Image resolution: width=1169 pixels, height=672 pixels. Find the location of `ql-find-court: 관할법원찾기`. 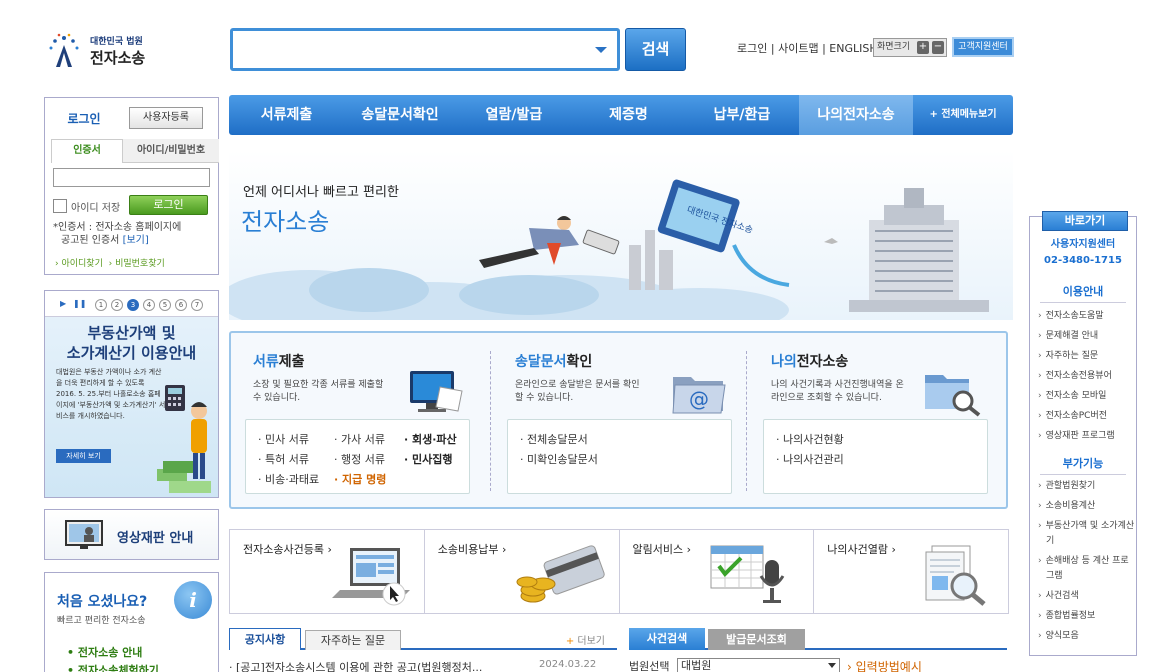

ql-find-court: 관할법원찾기 is located at coordinates (1087, 486).